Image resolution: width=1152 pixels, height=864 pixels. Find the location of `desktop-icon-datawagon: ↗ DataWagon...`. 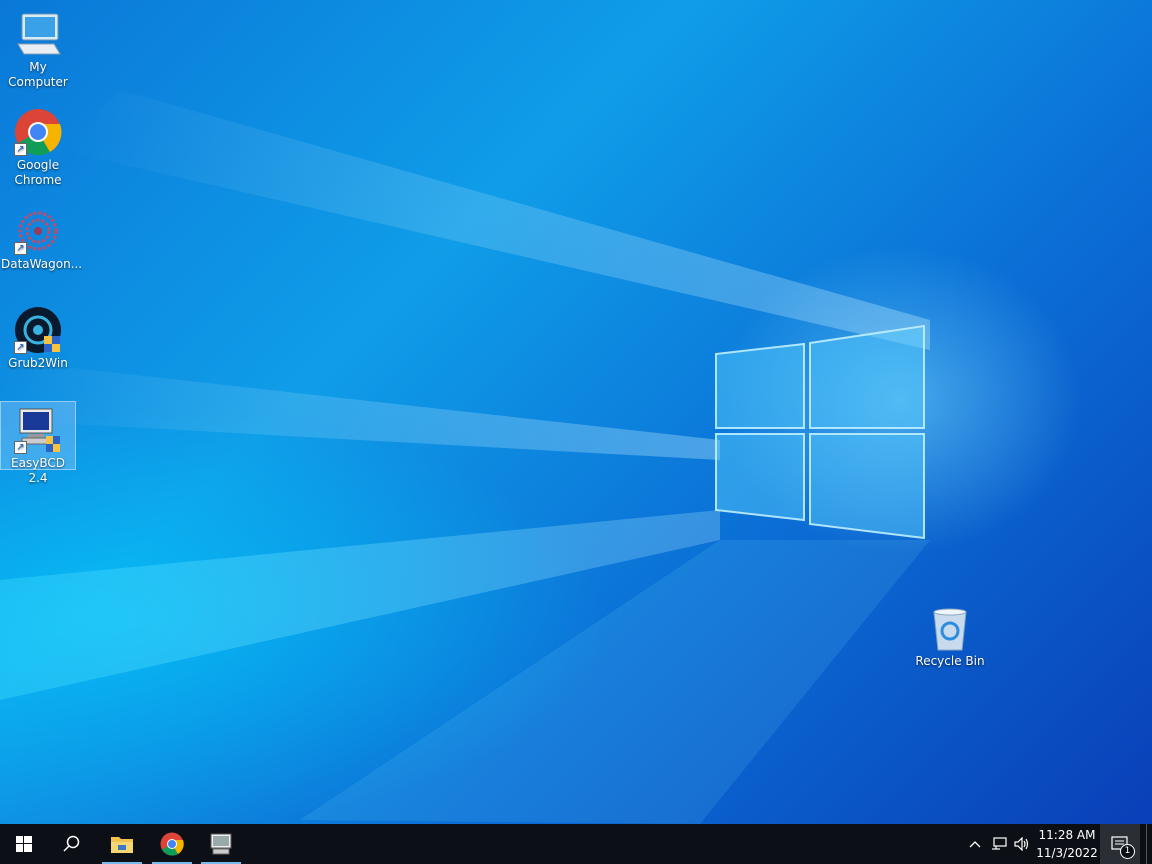

desktop-icon-datawagon: ↗ DataWagon... is located at coordinates (42, 237).